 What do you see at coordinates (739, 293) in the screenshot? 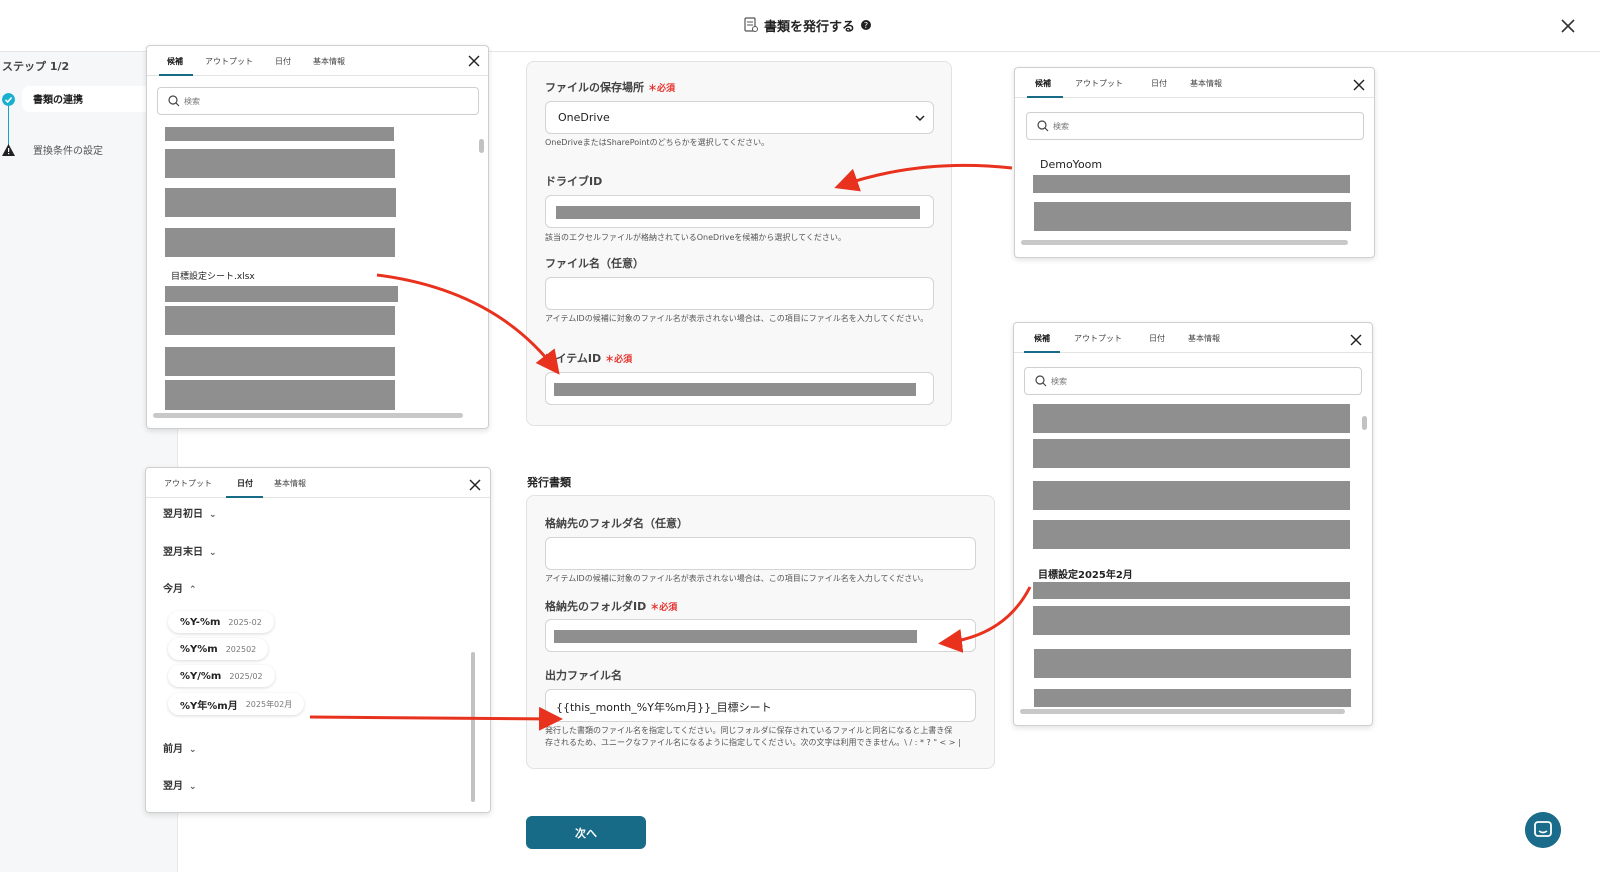
I see `file-name-input` at bounding box center [739, 293].